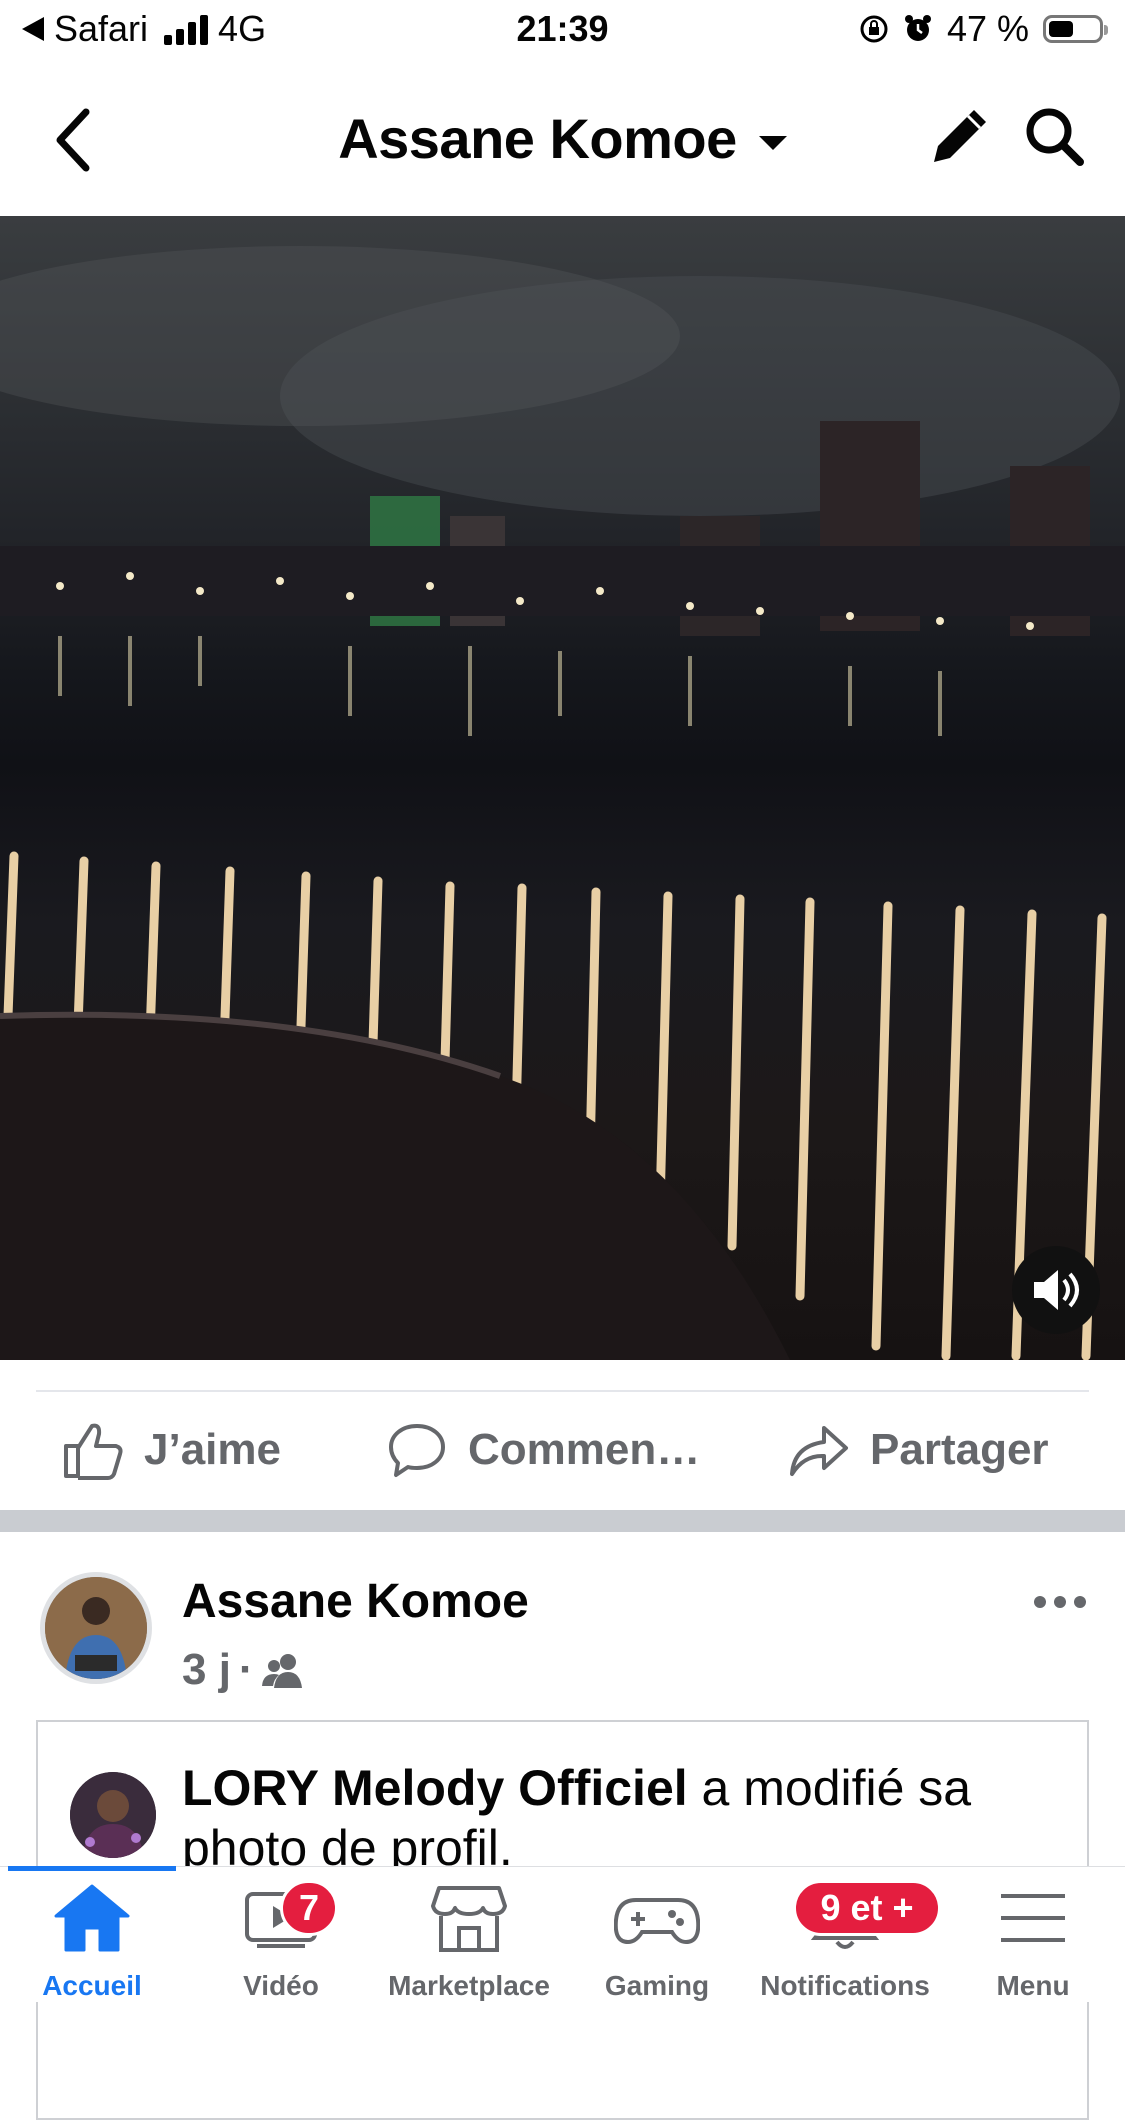  What do you see at coordinates (92, 1985) in the screenshot?
I see `tab-home-label: Accueil` at bounding box center [92, 1985].